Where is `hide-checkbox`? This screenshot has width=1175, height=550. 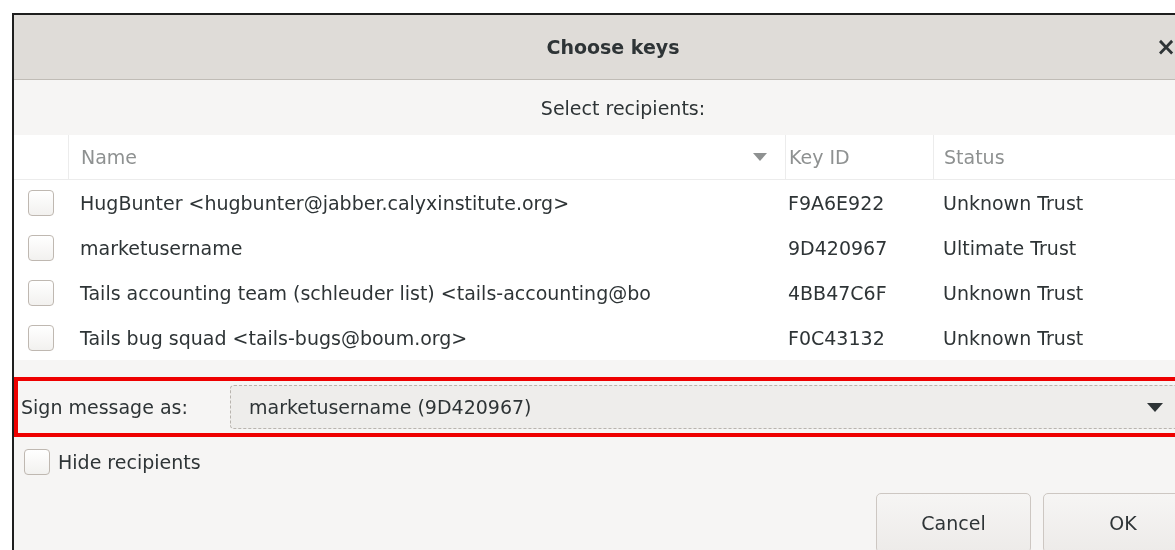
hide-checkbox is located at coordinates (37, 462).